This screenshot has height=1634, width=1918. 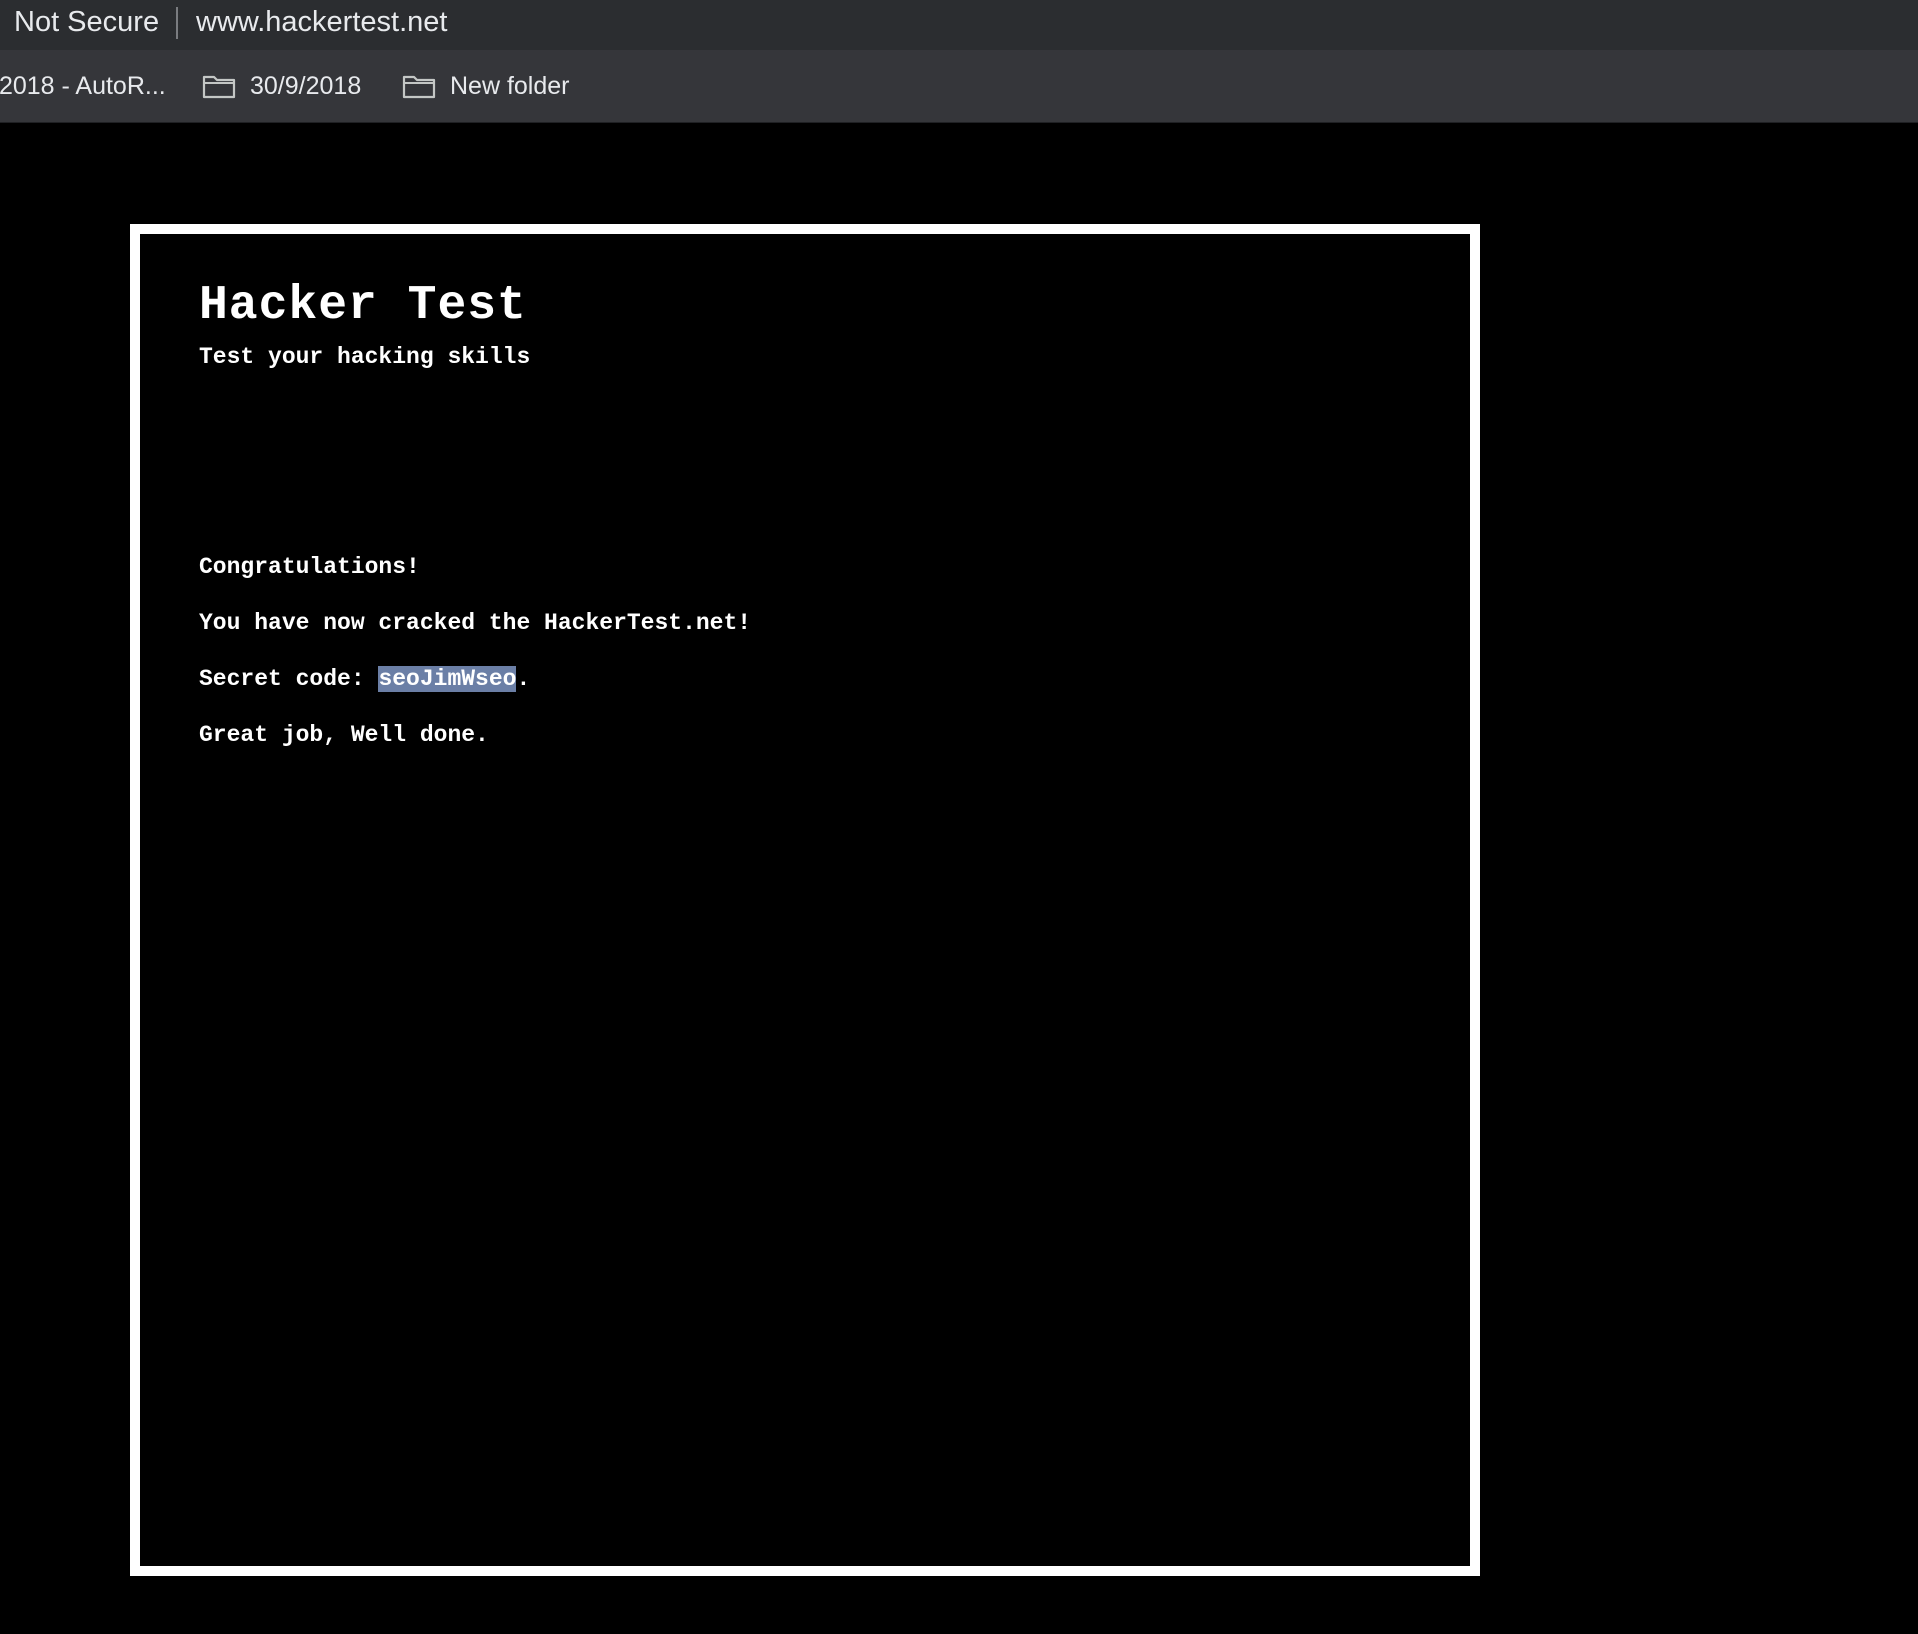 What do you see at coordinates (510, 85) in the screenshot?
I see `bookmark-label: New folder` at bounding box center [510, 85].